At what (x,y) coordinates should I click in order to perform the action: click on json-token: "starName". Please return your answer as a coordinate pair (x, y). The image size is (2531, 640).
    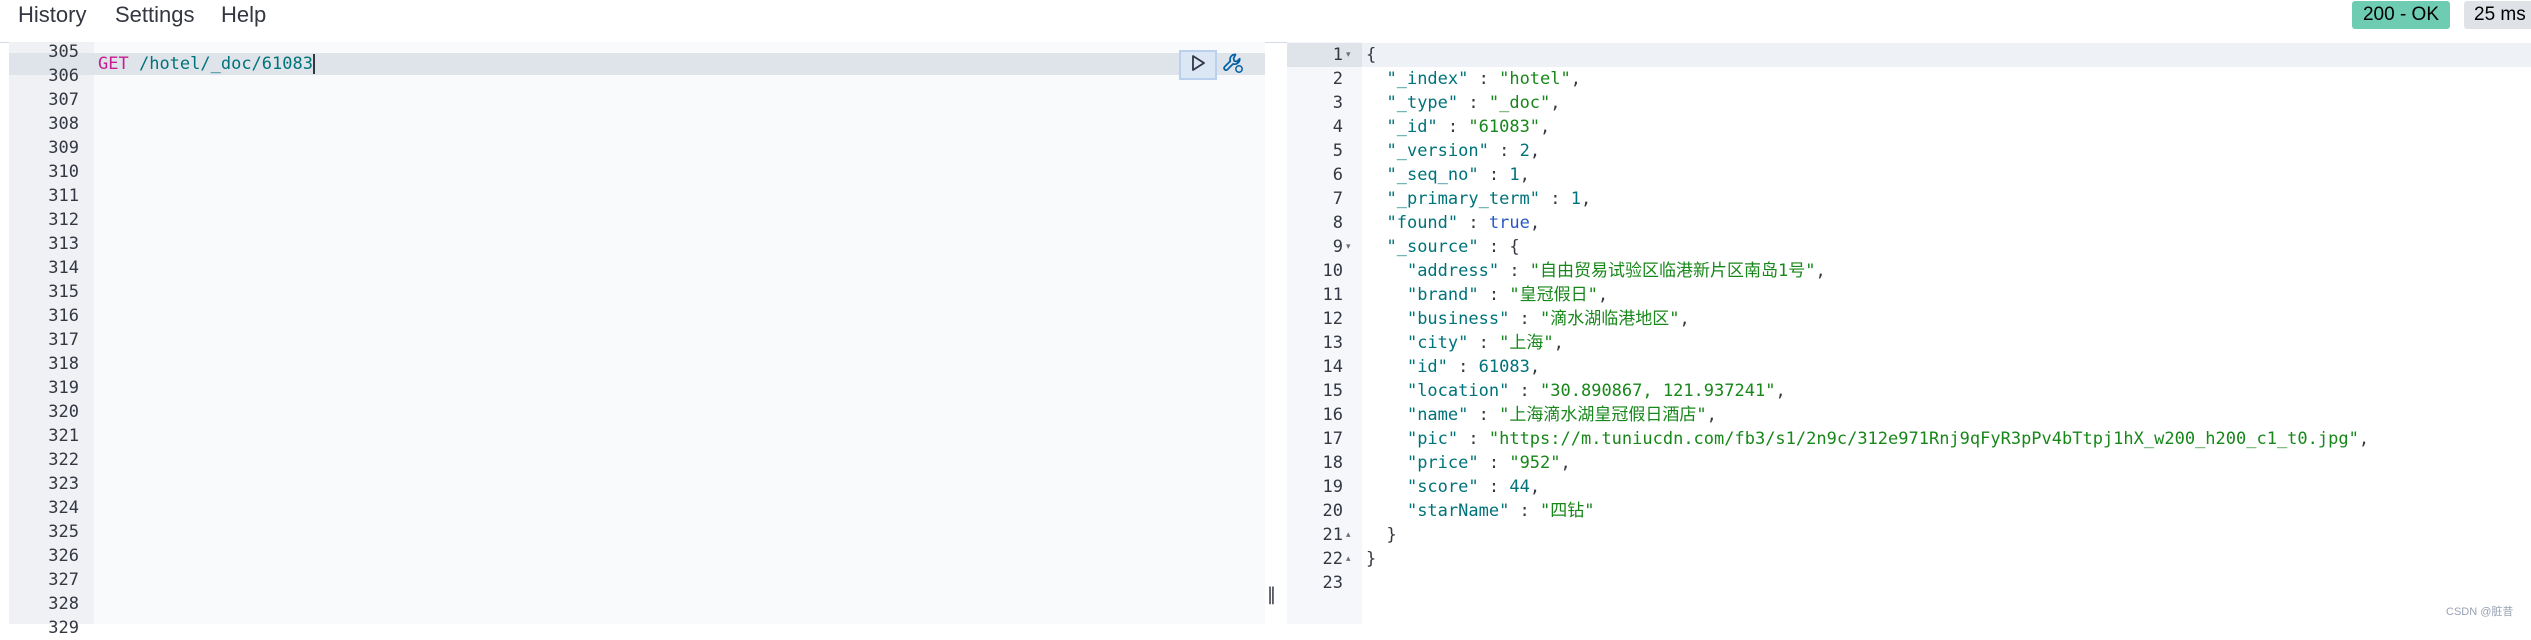
    Looking at the image, I should click on (1458, 511).